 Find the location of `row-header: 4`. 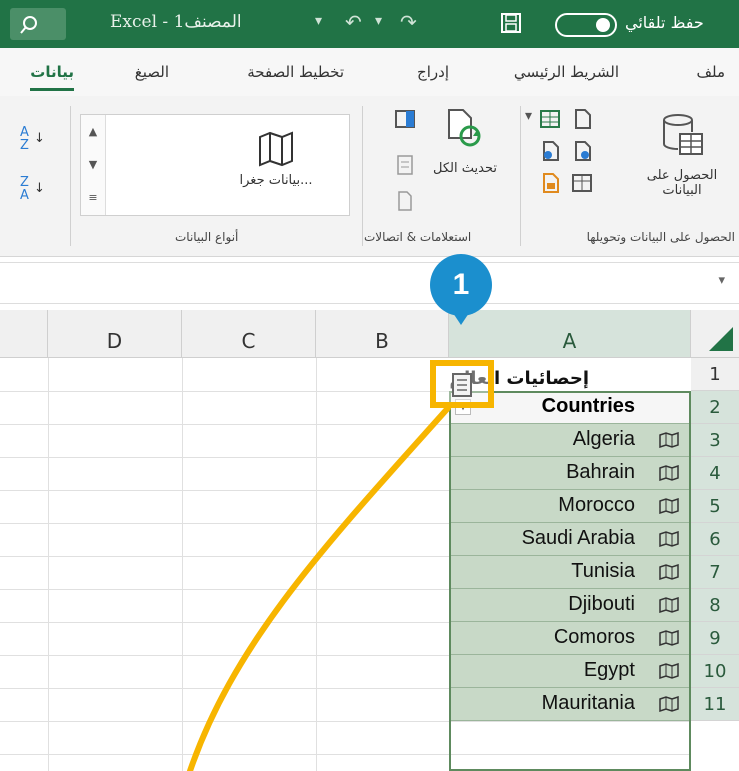

row-header: 4 is located at coordinates (715, 473).